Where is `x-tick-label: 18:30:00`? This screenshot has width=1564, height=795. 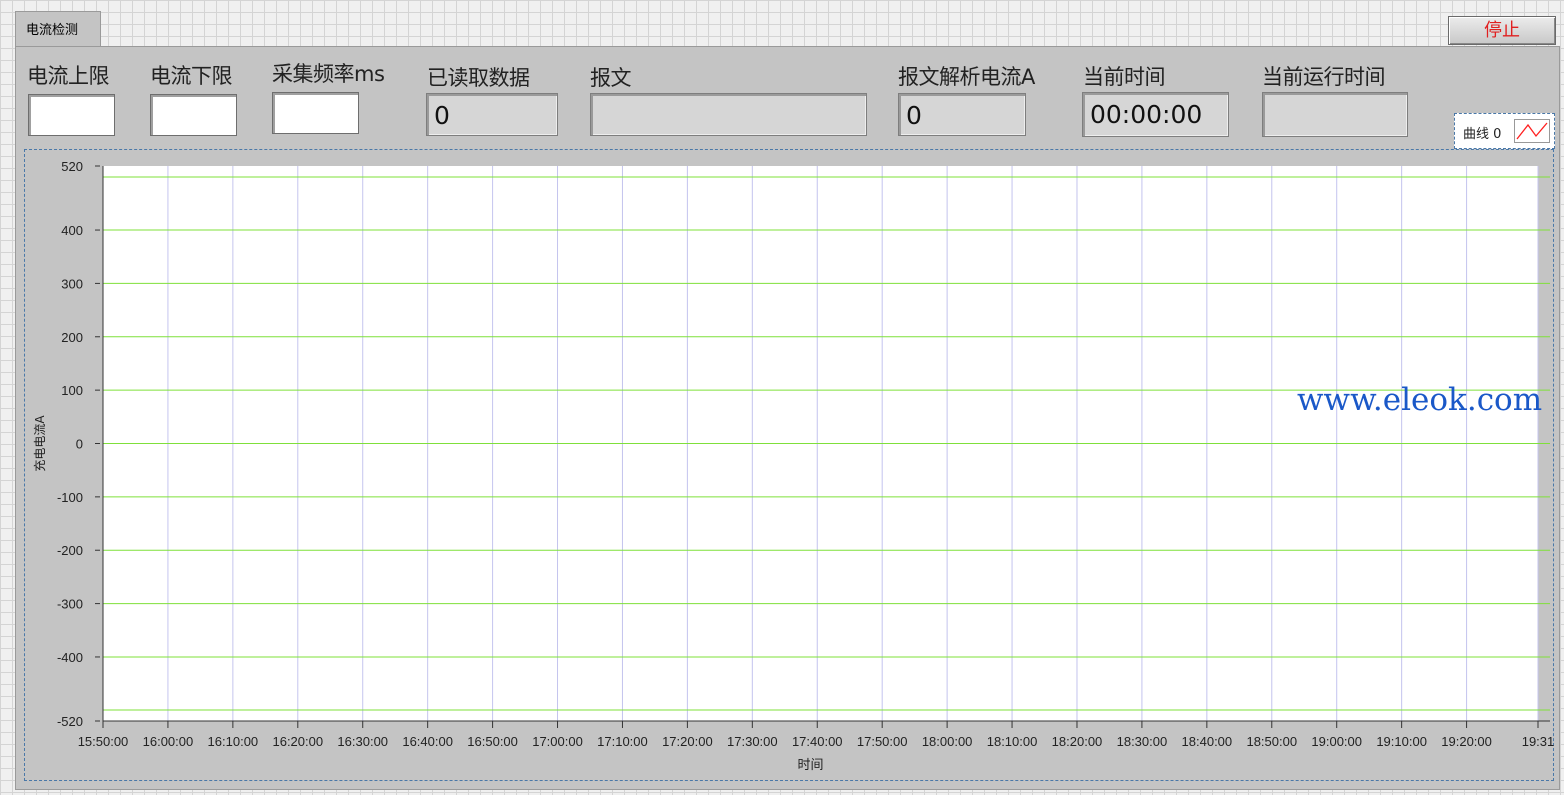 x-tick-label: 18:30:00 is located at coordinates (1142, 741).